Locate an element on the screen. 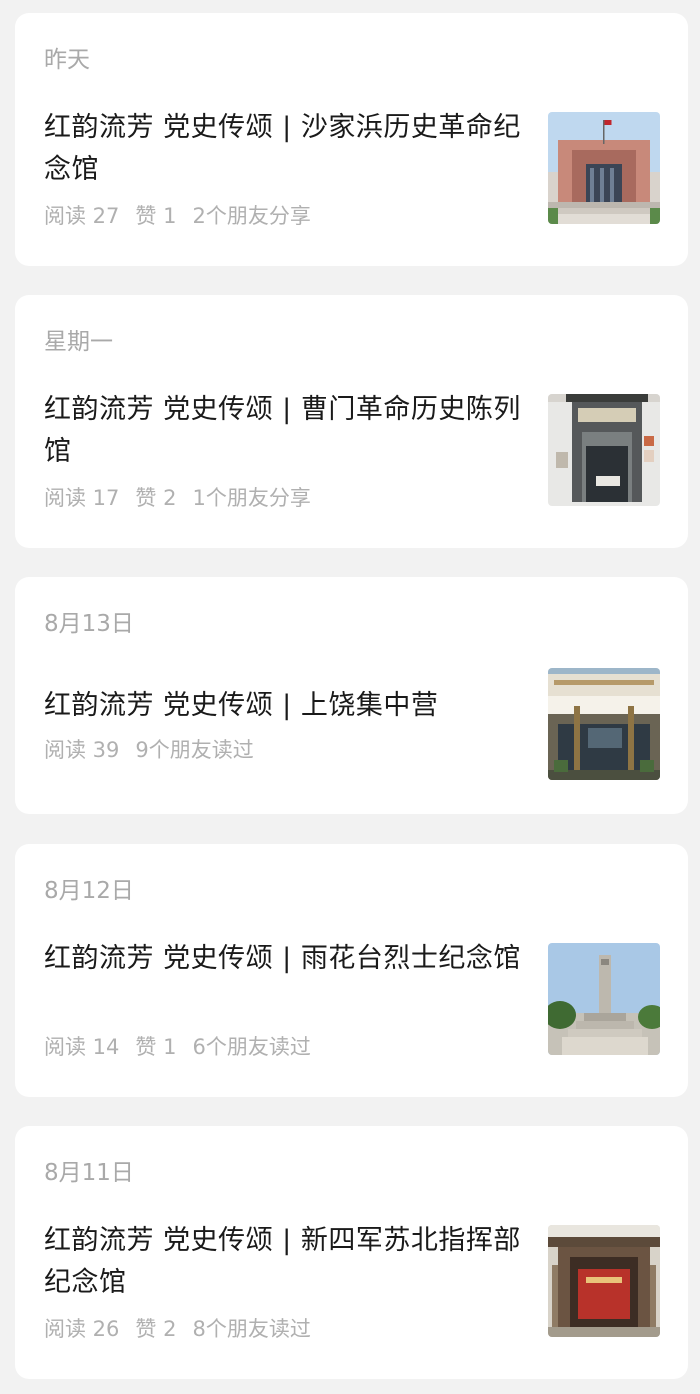 The image size is (700, 1394). friend-share-count: 1个朋友分享 is located at coordinates (251, 498).